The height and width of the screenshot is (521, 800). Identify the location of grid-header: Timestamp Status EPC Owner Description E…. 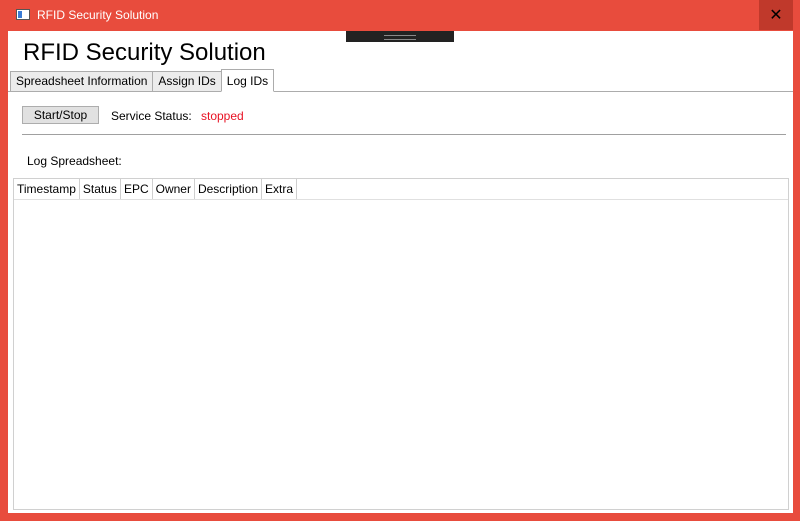
(401, 189).